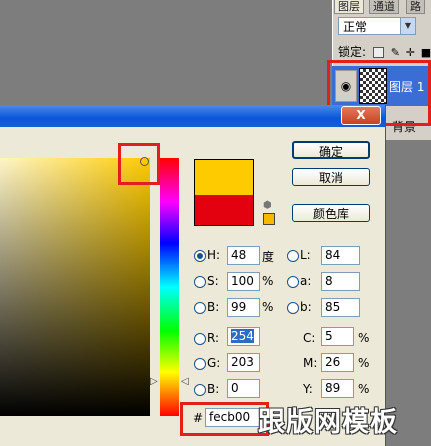 The image size is (431, 446). What do you see at coordinates (309, 338) in the screenshot?
I see `label-c: C:` at bounding box center [309, 338].